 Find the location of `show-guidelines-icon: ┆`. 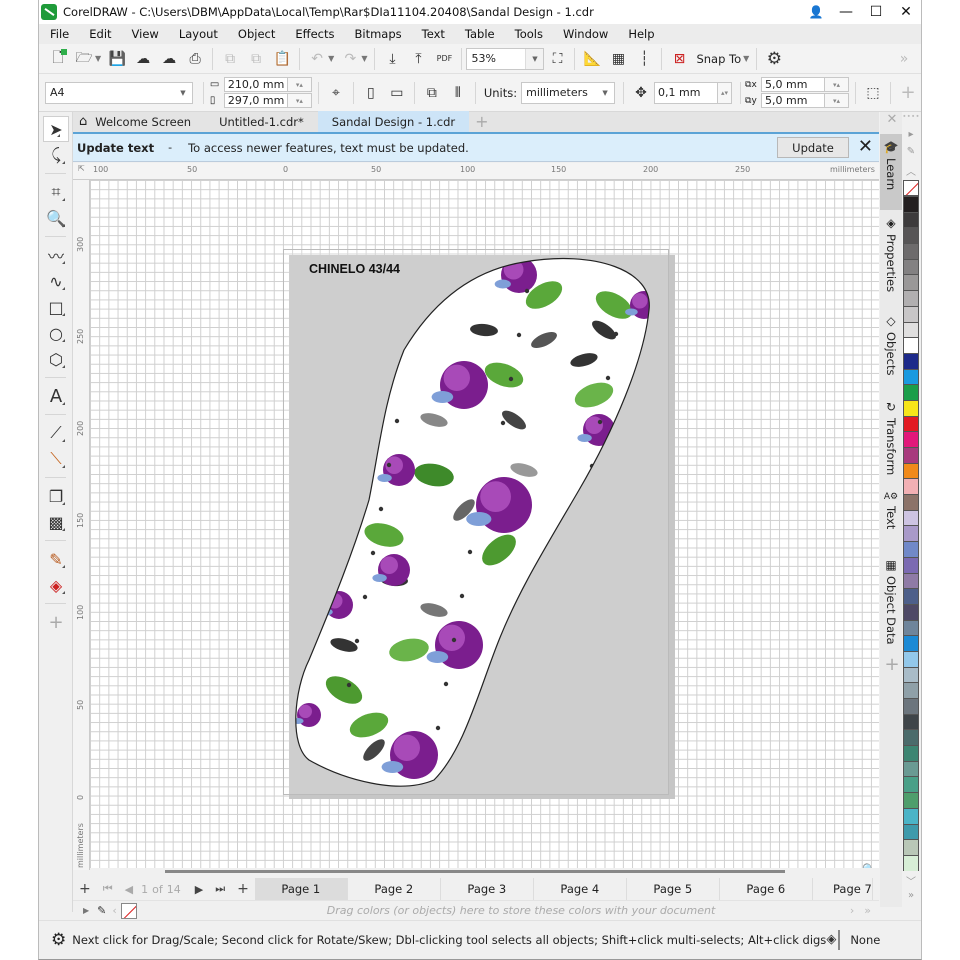

show-guidelines-icon: ┆ is located at coordinates (644, 59).